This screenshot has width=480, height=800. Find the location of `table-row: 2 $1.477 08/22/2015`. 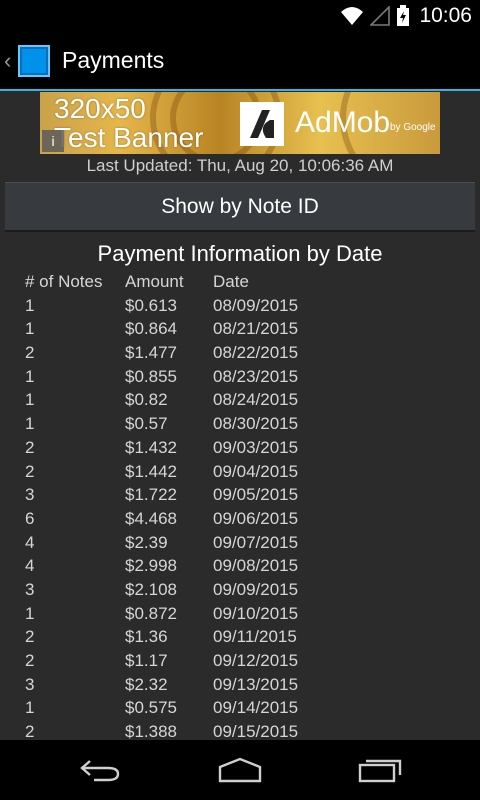

table-row: 2 $1.477 08/22/2015 is located at coordinates (245, 353).